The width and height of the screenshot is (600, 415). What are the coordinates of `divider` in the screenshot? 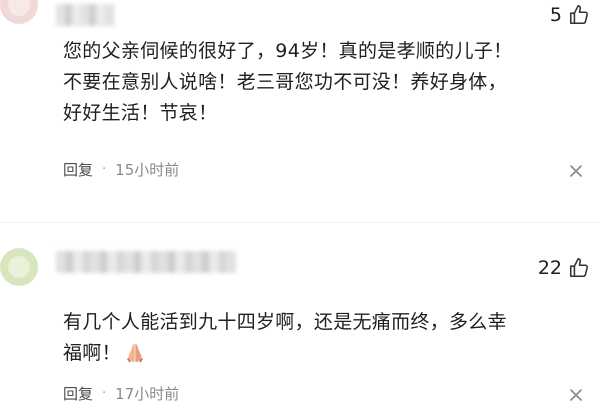 It's located at (300, 222).